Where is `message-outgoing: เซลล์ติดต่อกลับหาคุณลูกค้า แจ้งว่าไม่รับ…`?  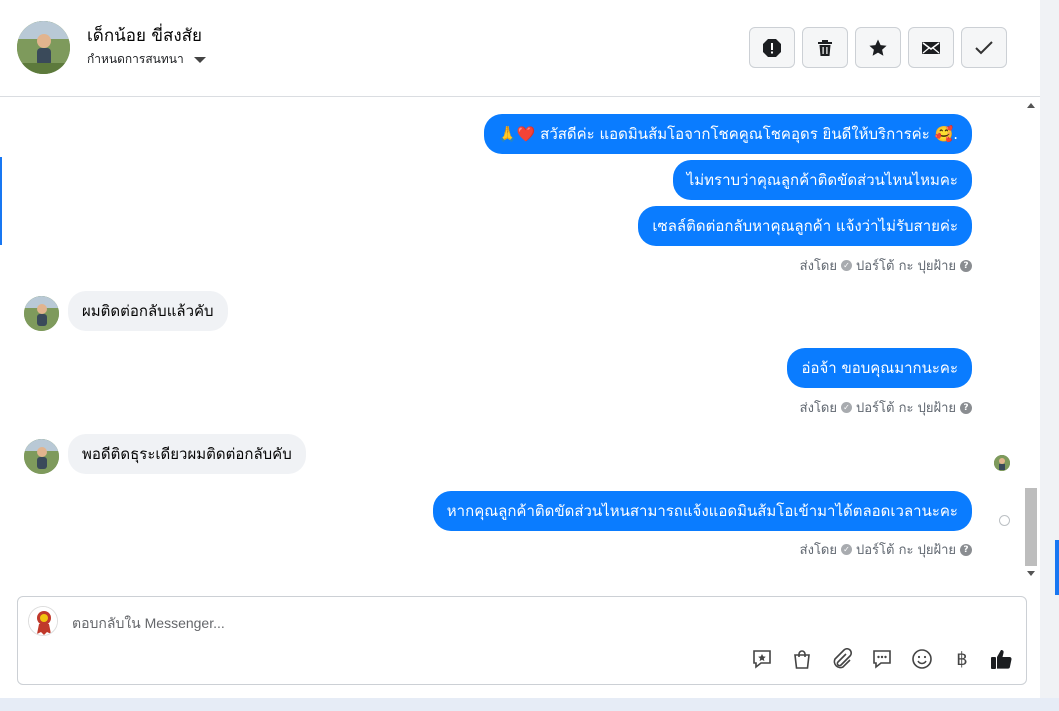
message-outgoing: เซลล์ติดต่อกลับหาคุณลูกค้า แจ้งว่าไม่รับ… is located at coordinates (805, 226).